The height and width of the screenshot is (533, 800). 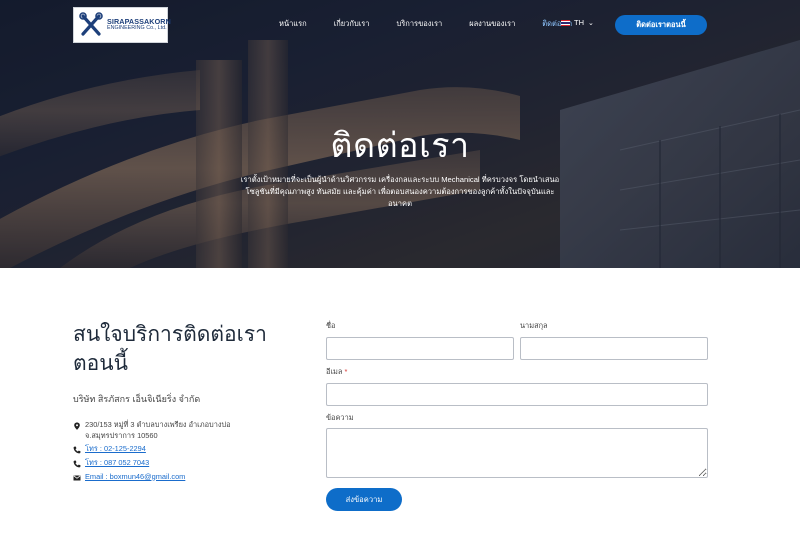 What do you see at coordinates (77, 426) in the screenshot?
I see `map-pin-icon` at bounding box center [77, 426].